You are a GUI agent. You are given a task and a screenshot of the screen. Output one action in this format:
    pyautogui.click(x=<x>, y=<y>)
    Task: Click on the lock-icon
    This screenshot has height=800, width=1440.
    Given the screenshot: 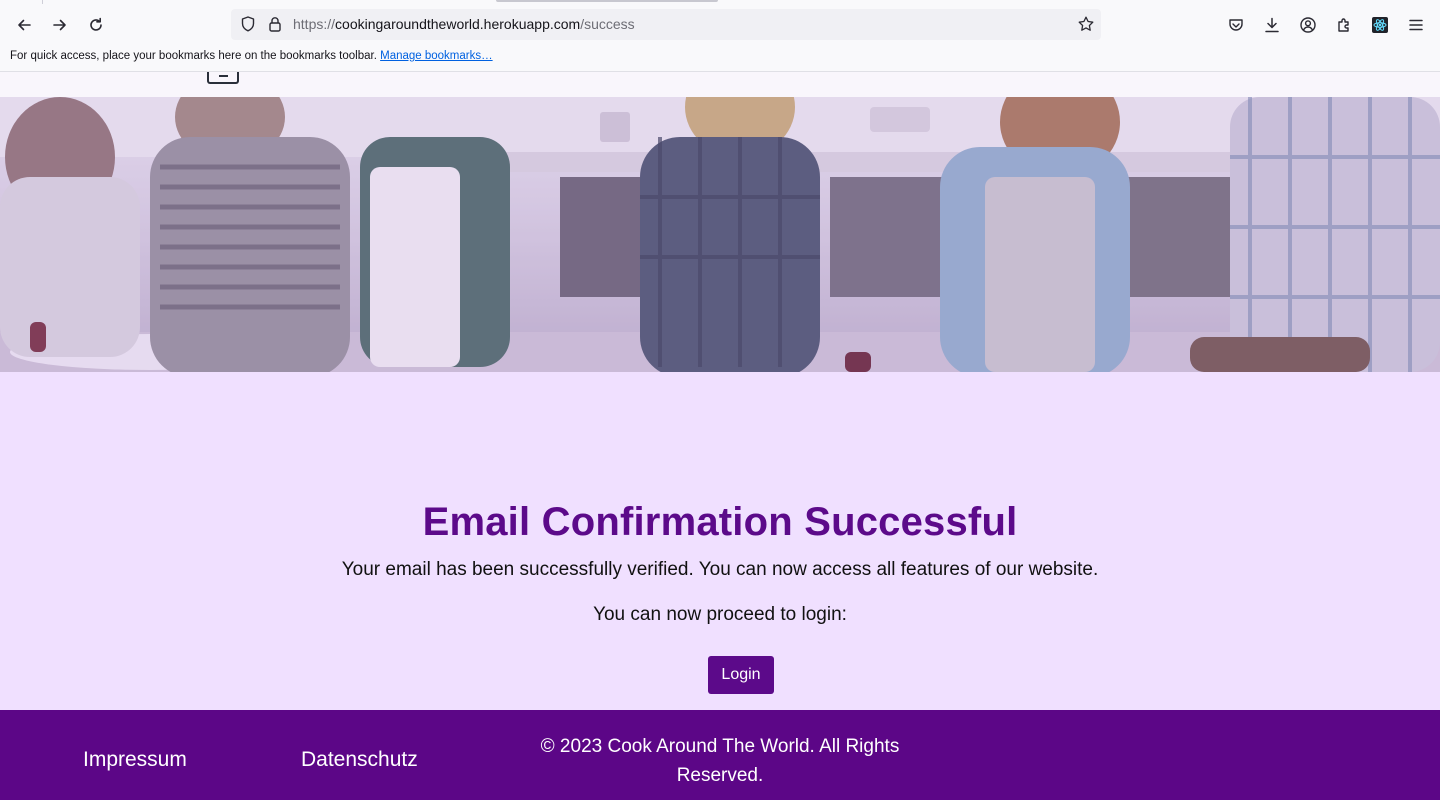 What is the action you would take?
    pyautogui.click(x=275, y=24)
    